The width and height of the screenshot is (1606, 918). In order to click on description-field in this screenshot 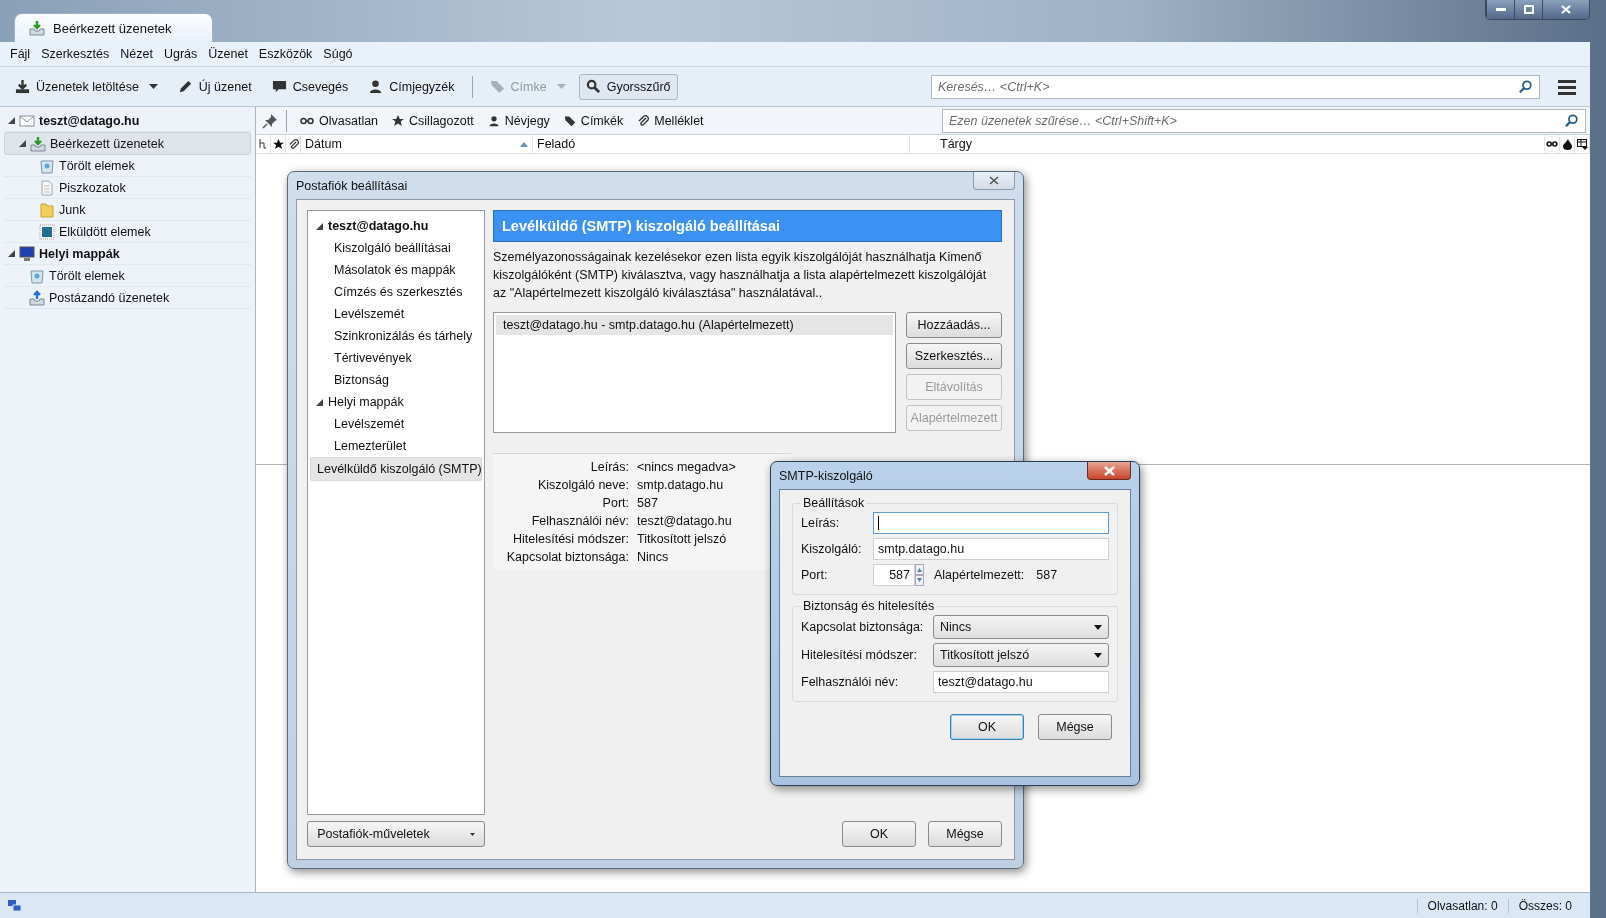, I will do `click(991, 523)`.